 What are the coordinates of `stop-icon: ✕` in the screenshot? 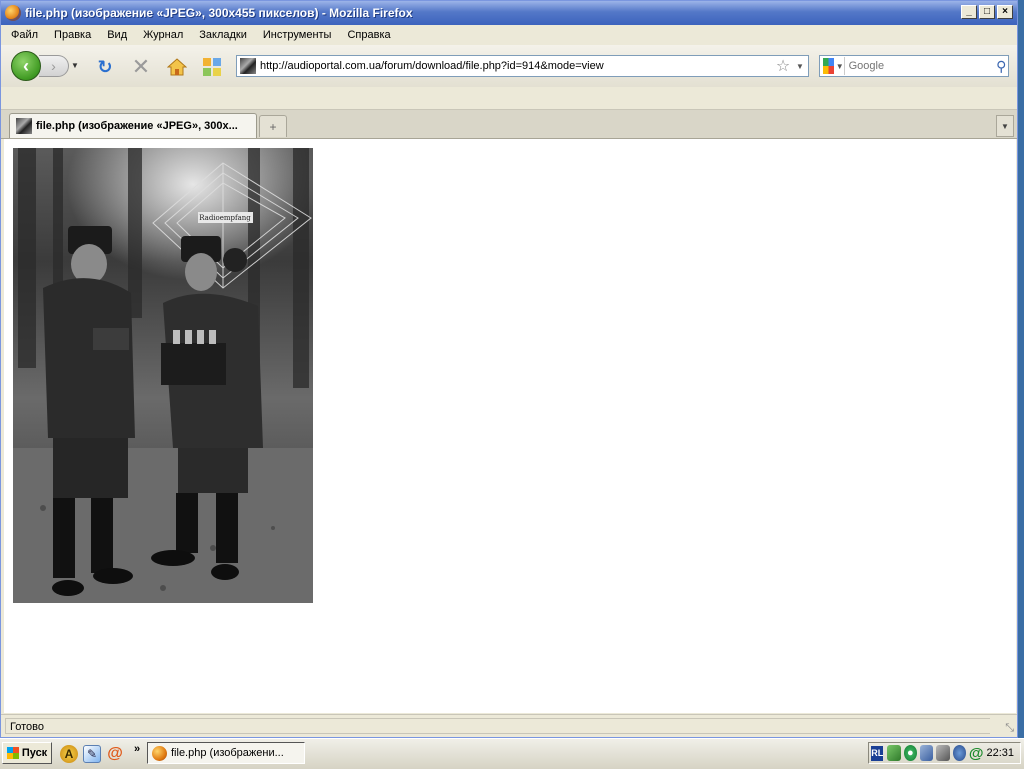 It's located at (141, 66).